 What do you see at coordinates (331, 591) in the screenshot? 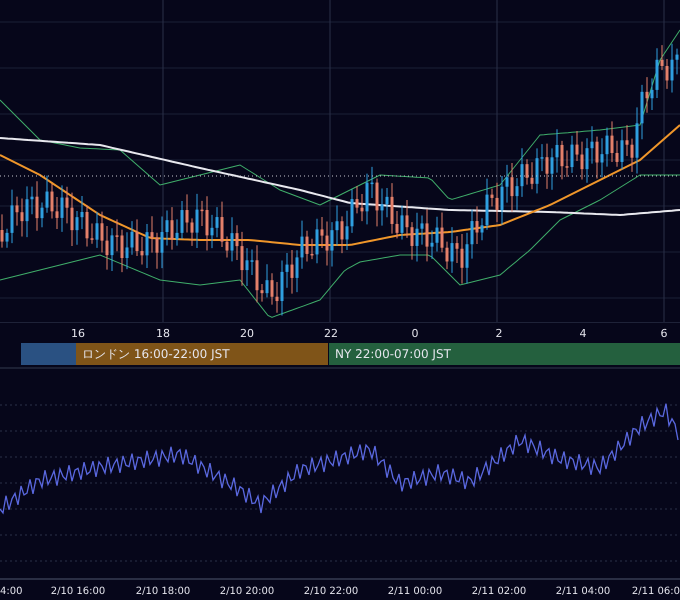
I see `time-label: 2/10 22:00` at bounding box center [331, 591].